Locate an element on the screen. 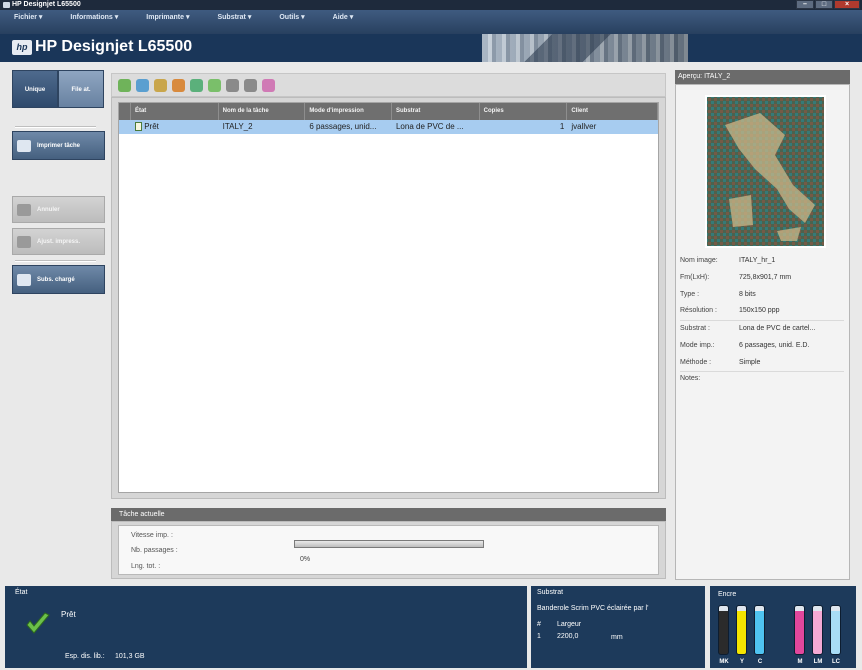 The width and height of the screenshot is (862, 670). down-arrow-icon is located at coordinates (250, 85).